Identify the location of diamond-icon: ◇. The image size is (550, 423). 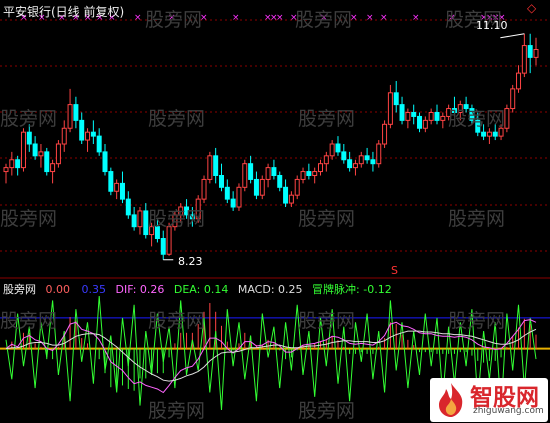
(532, 8).